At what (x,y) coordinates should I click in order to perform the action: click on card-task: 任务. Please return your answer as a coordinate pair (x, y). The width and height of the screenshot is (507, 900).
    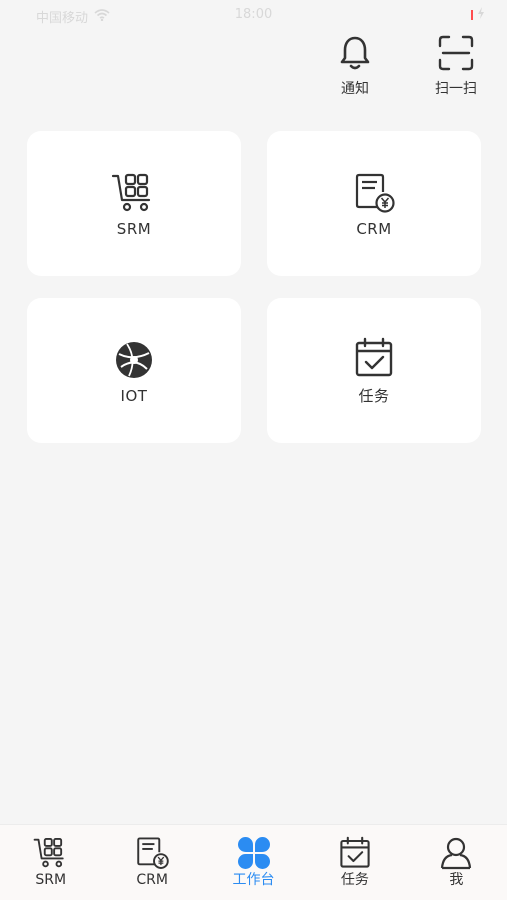
    Looking at the image, I should click on (374, 370).